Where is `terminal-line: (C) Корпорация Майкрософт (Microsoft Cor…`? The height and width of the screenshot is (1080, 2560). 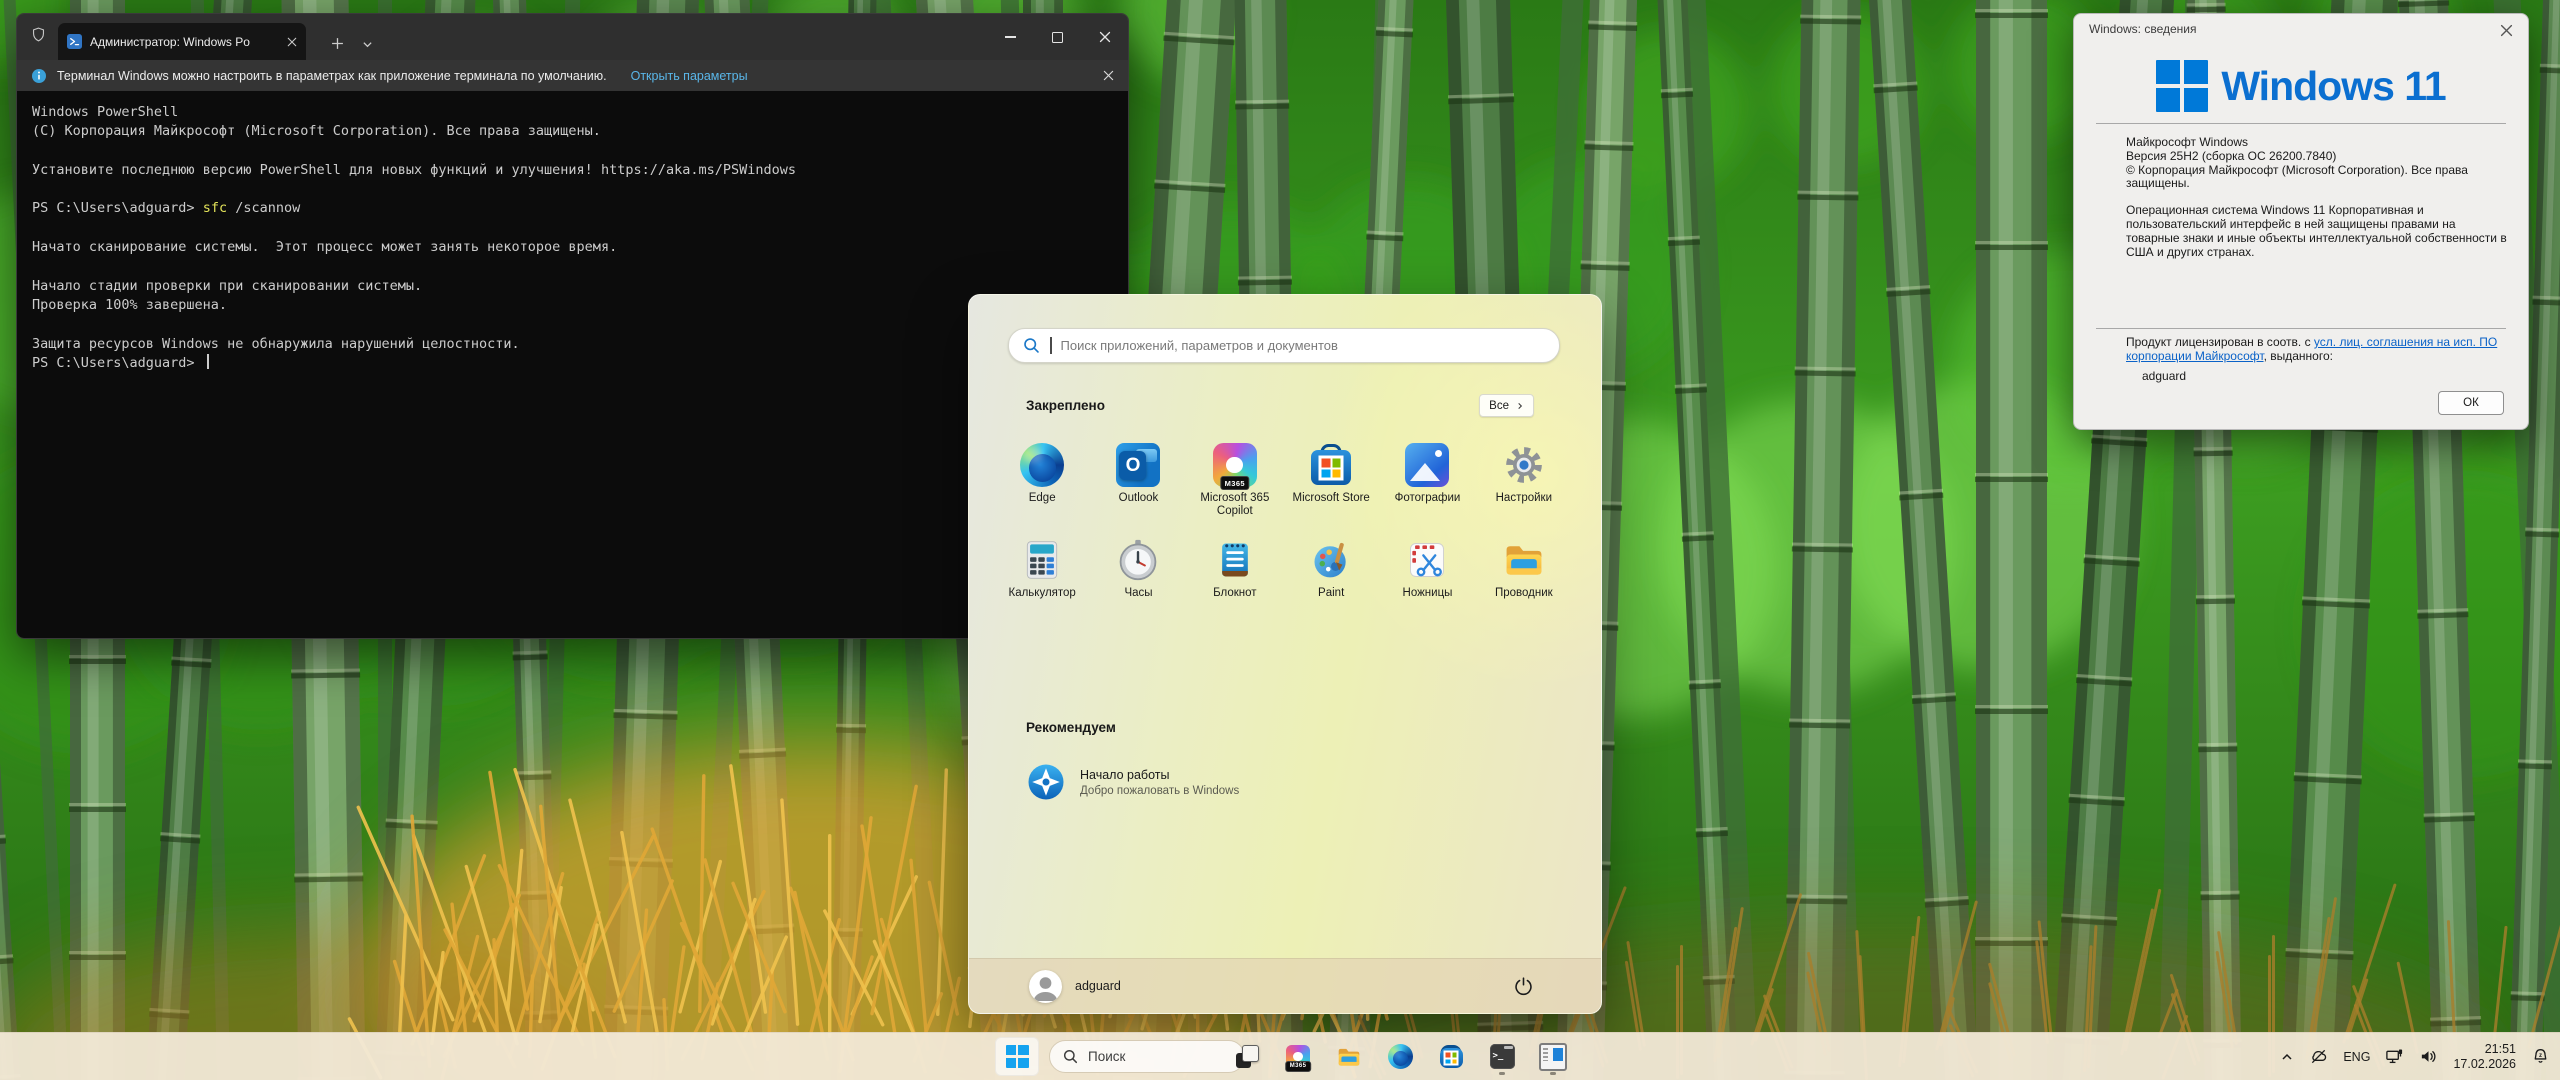
terminal-line: (C) Корпорация Майкрософт (Microsoft Cor… is located at coordinates (316, 131).